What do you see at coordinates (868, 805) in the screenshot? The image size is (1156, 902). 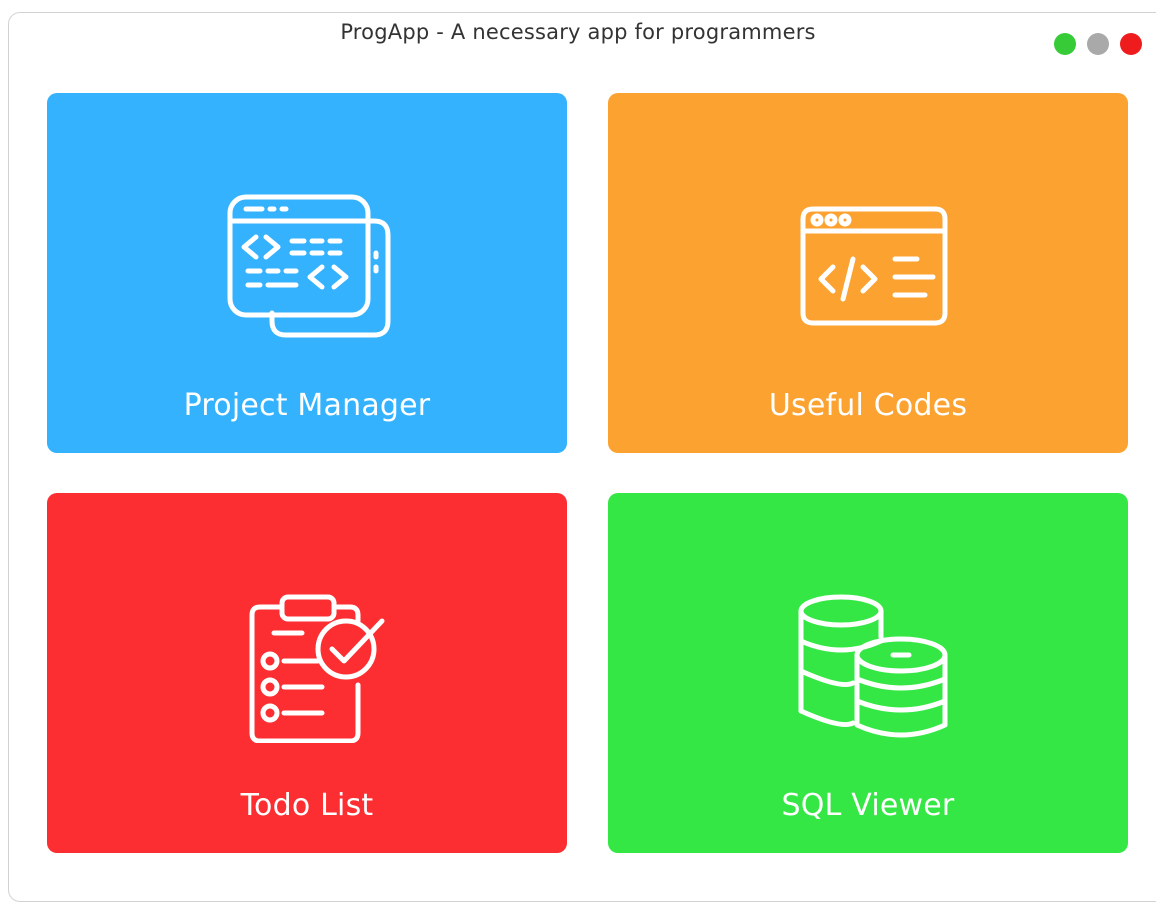 I see `tile-label: SQL Viewer` at bounding box center [868, 805].